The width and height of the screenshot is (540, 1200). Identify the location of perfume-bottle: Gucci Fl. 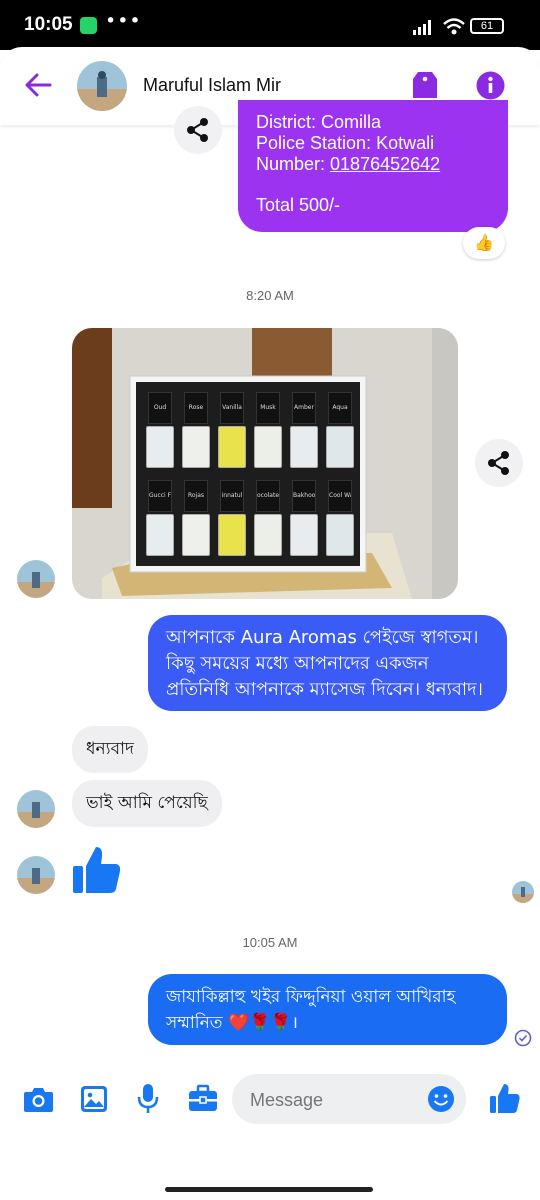
(160, 520).